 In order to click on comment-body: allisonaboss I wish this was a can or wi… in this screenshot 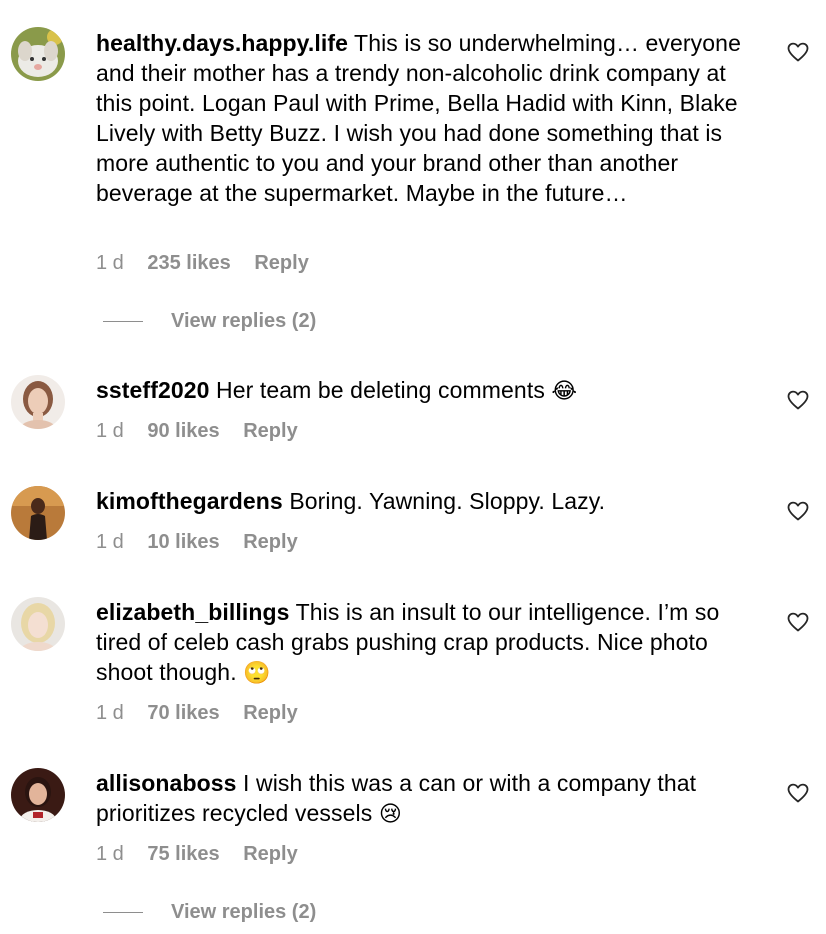, I will do `click(432, 799)`.